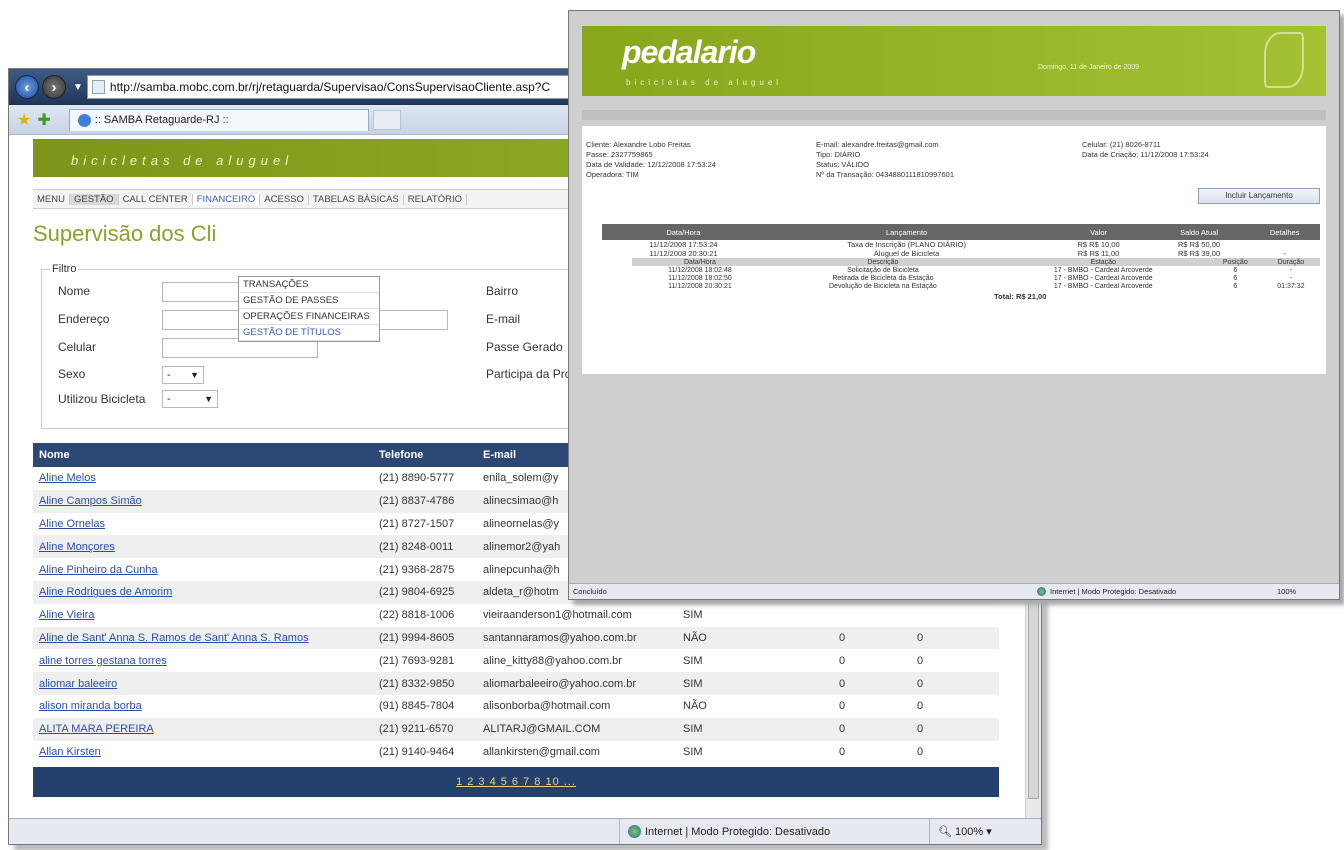  I want to click on client-name-link: alison miranda borba, so click(90, 706).